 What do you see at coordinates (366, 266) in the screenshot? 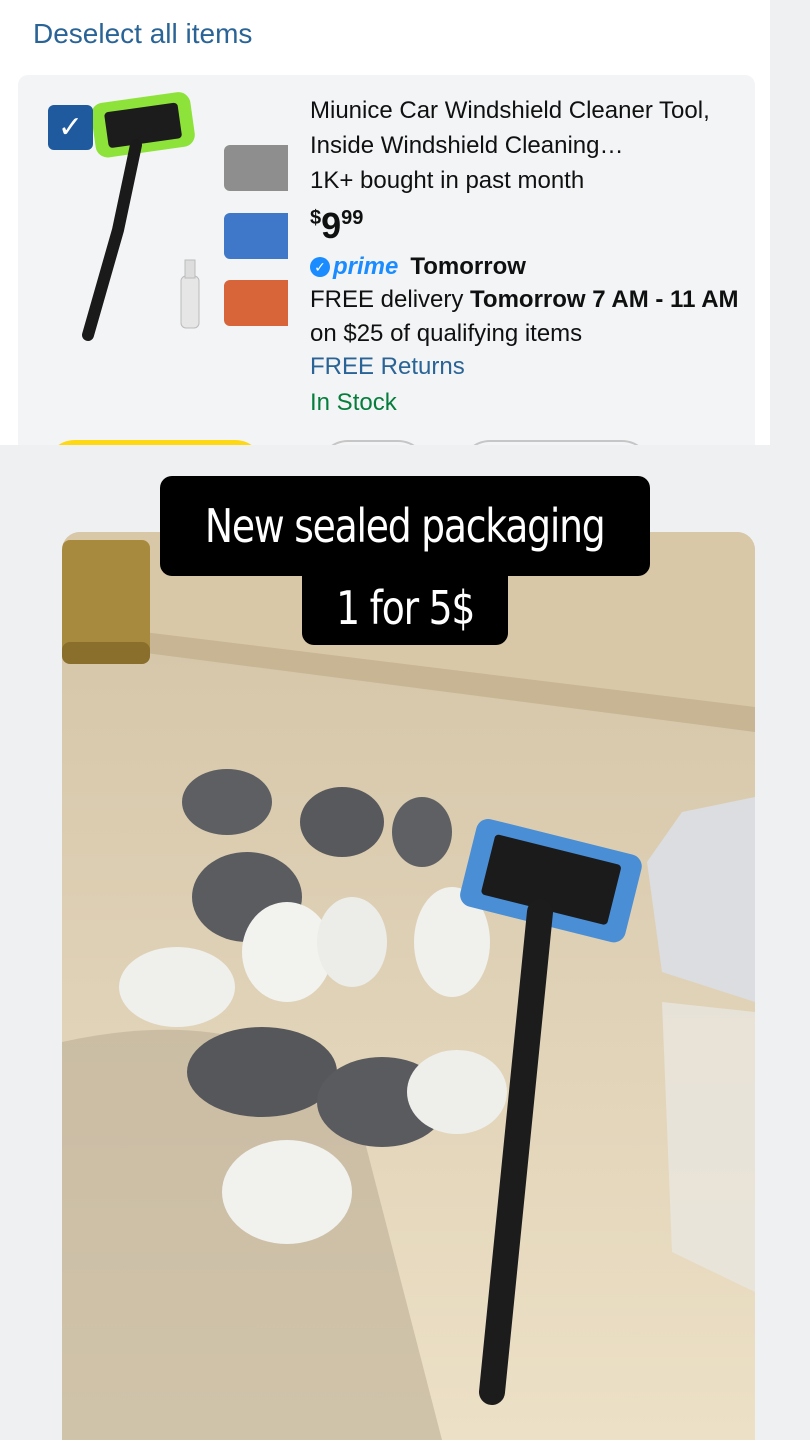
I see `prime-label: prime` at bounding box center [366, 266].